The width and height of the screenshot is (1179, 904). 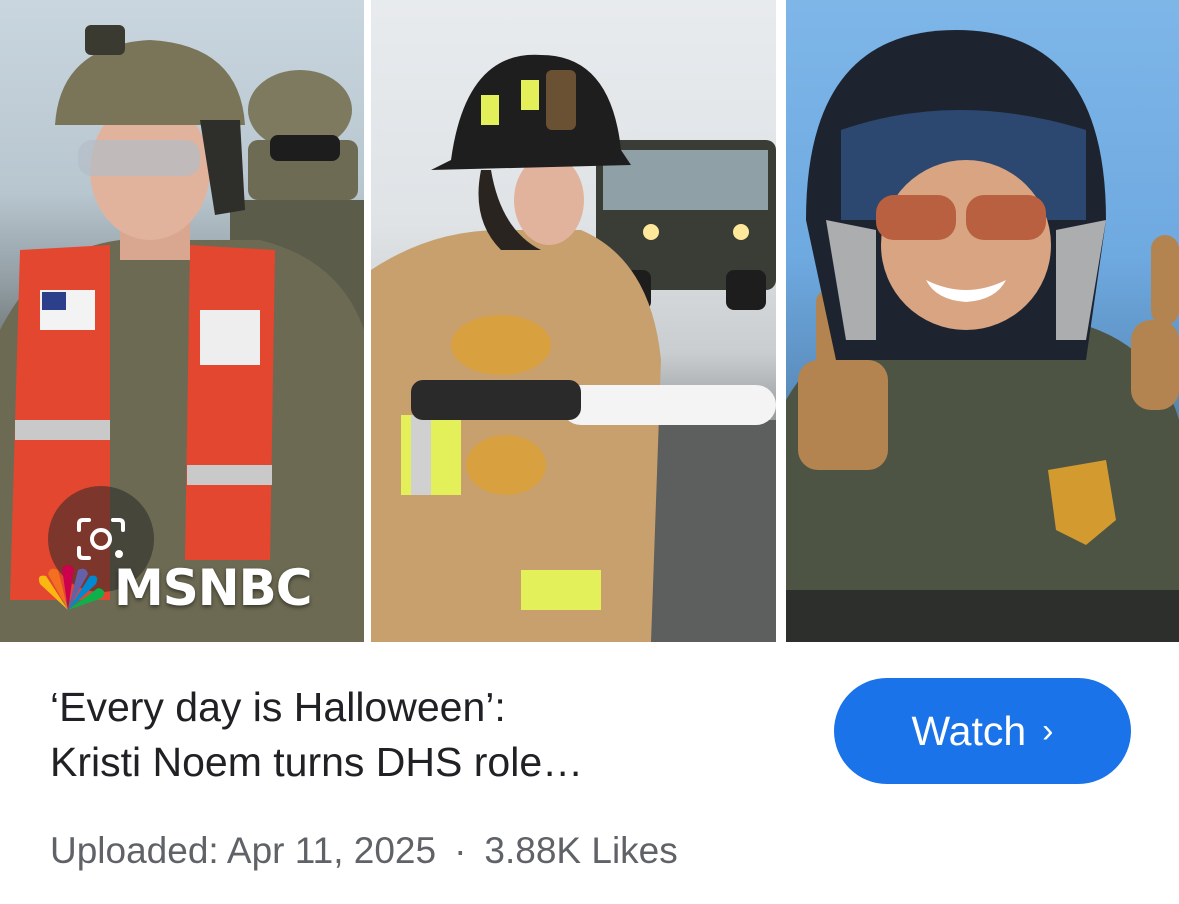 I want to click on msnbc-logo: MSNBC, so click(x=170, y=588).